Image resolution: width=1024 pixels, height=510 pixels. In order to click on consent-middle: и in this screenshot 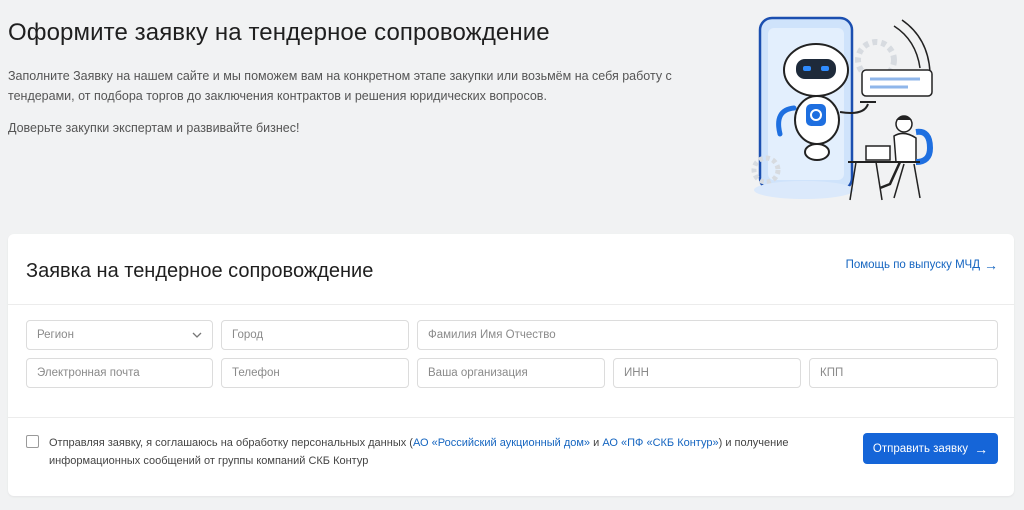, I will do `click(596, 443)`.